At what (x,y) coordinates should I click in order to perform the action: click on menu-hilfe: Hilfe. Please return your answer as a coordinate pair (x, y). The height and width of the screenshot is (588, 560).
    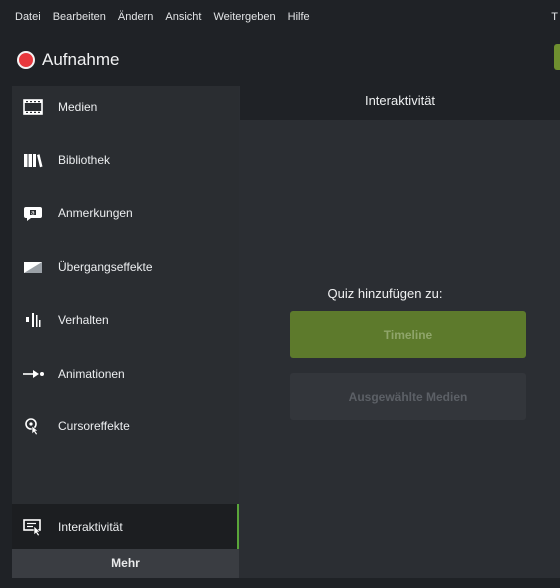
    Looking at the image, I should click on (299, 17).